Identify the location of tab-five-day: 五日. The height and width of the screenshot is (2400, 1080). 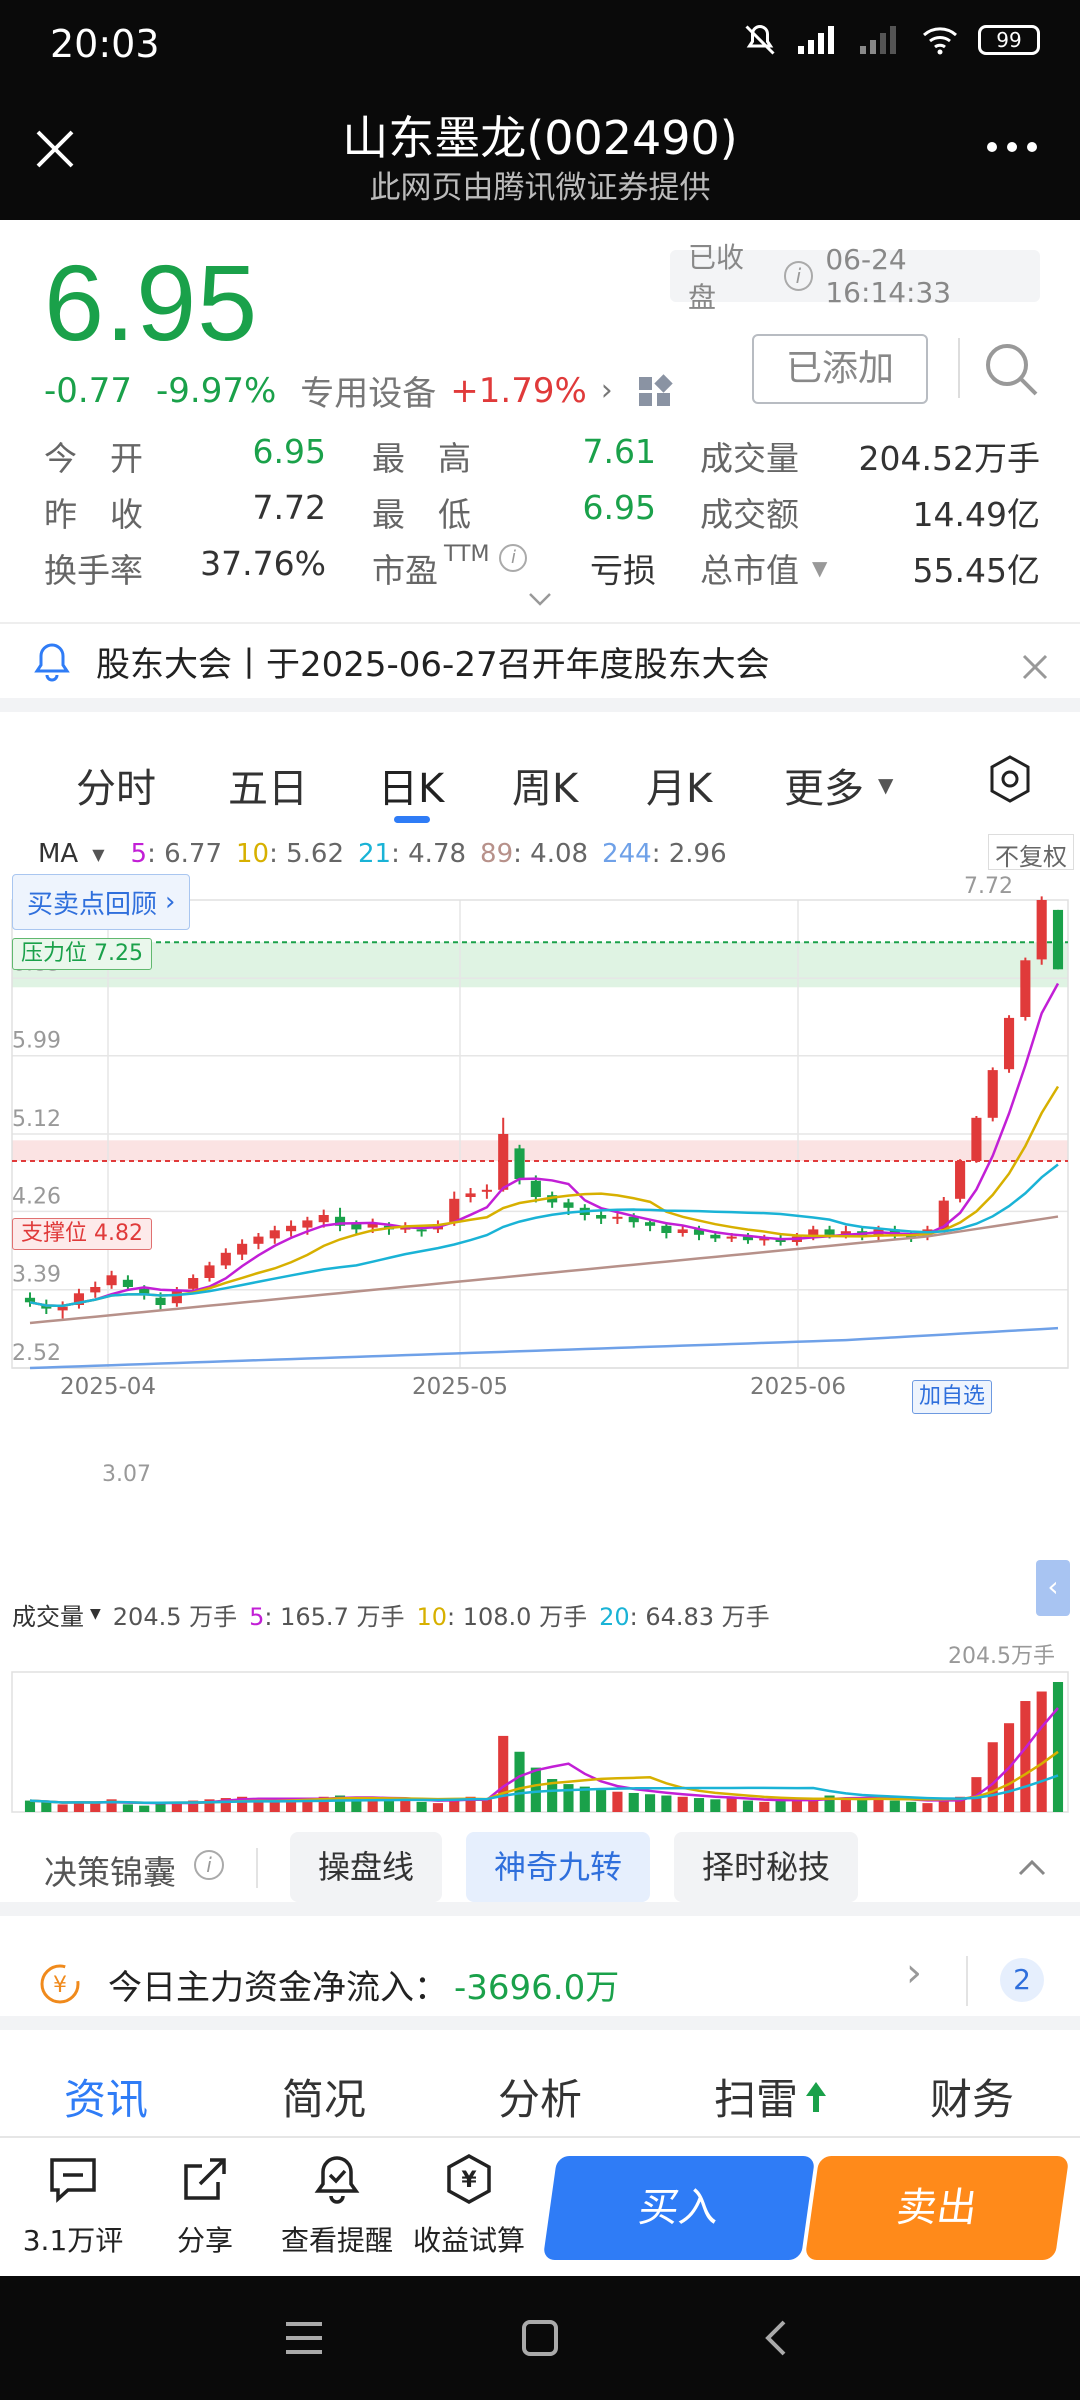
(268, 785).